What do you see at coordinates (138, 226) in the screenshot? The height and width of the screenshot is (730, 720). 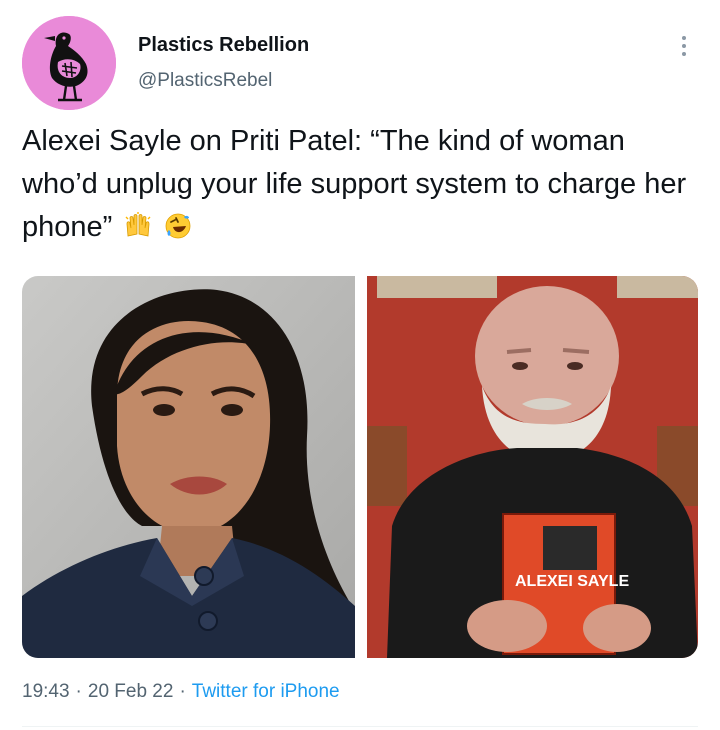 I see `raising-hands-emoji-icon` at bounding box center [138, 226].